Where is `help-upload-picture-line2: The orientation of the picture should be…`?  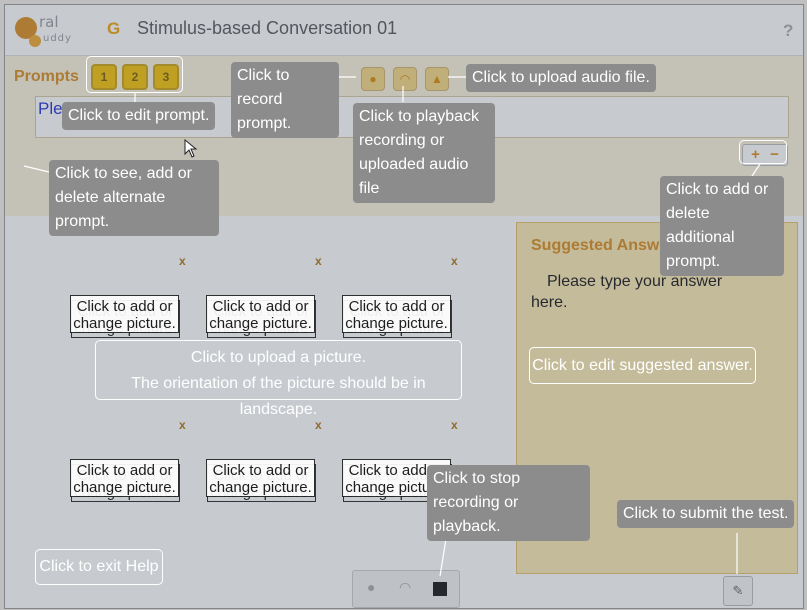
help-upload-picture-line2: The orientation of the picture should be… is located at coordinates (278, 396).